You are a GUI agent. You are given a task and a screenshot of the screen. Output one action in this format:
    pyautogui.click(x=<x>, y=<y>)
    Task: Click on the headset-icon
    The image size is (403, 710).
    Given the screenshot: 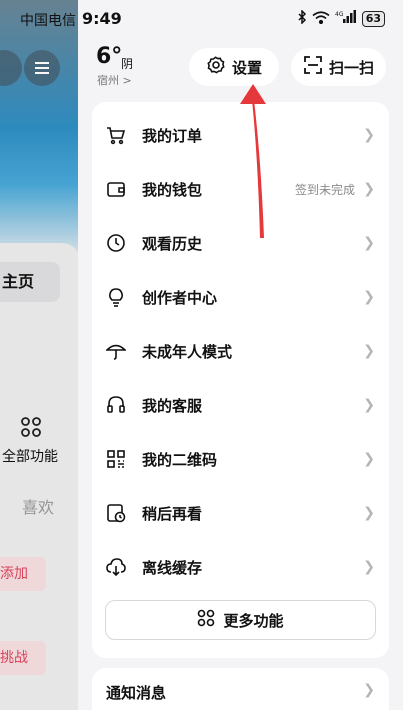 What is the action you would take?
    pyautogui.click(x=116, y=405)
    